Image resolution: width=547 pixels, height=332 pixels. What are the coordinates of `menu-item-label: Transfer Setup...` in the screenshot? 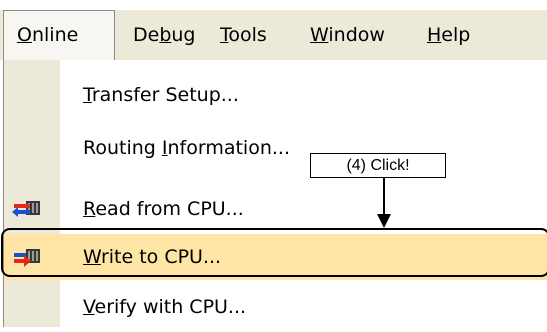 It's located at (161, 95).